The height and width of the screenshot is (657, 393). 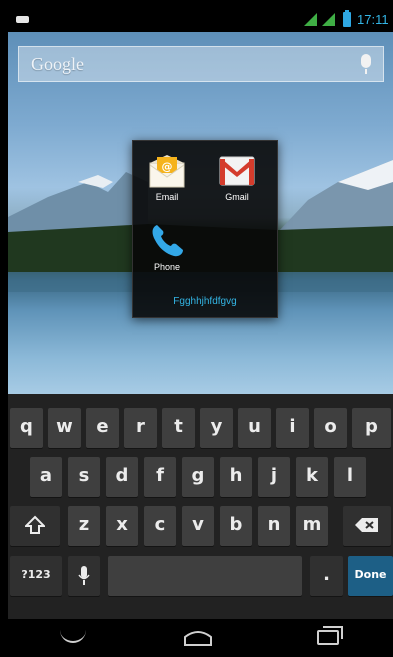 I want to click on key-o: o, so click(x=330, y=428).